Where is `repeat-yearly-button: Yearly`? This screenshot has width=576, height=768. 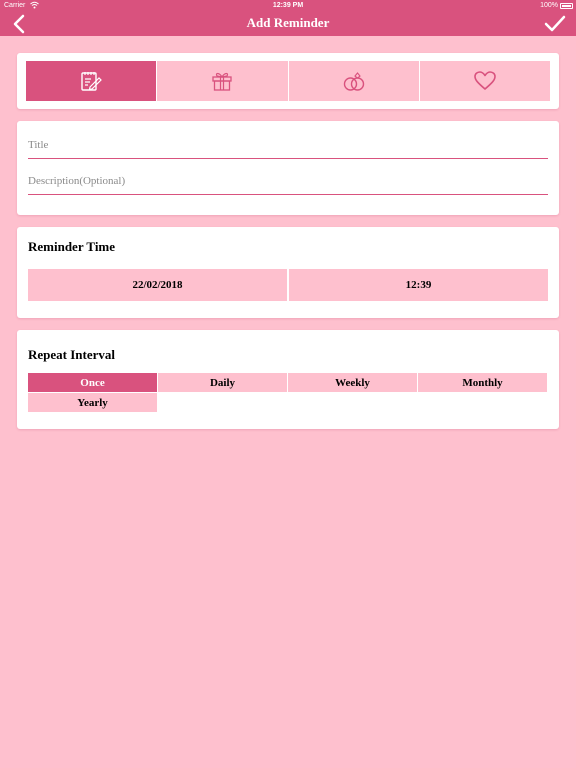 repeat-yearly-button: Yearly is located at coordinates (93, 402).